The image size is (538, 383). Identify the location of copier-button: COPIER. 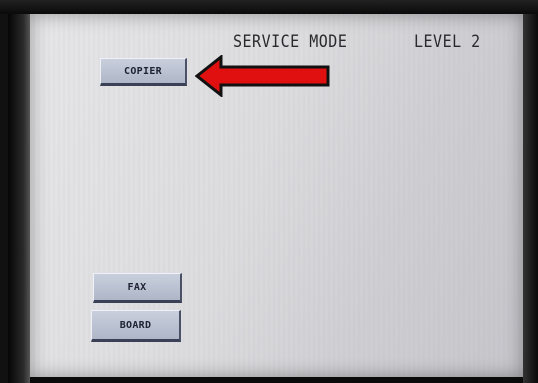
(143, 72).